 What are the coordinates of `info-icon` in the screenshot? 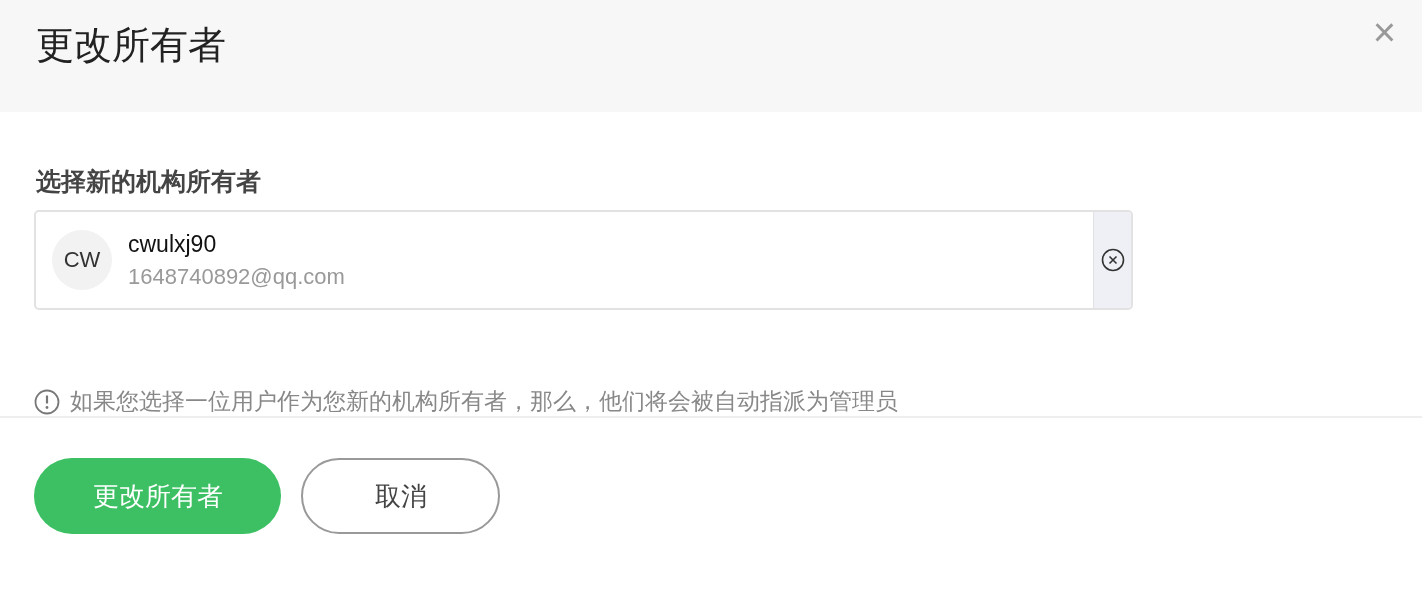 It's located at (47, 401).